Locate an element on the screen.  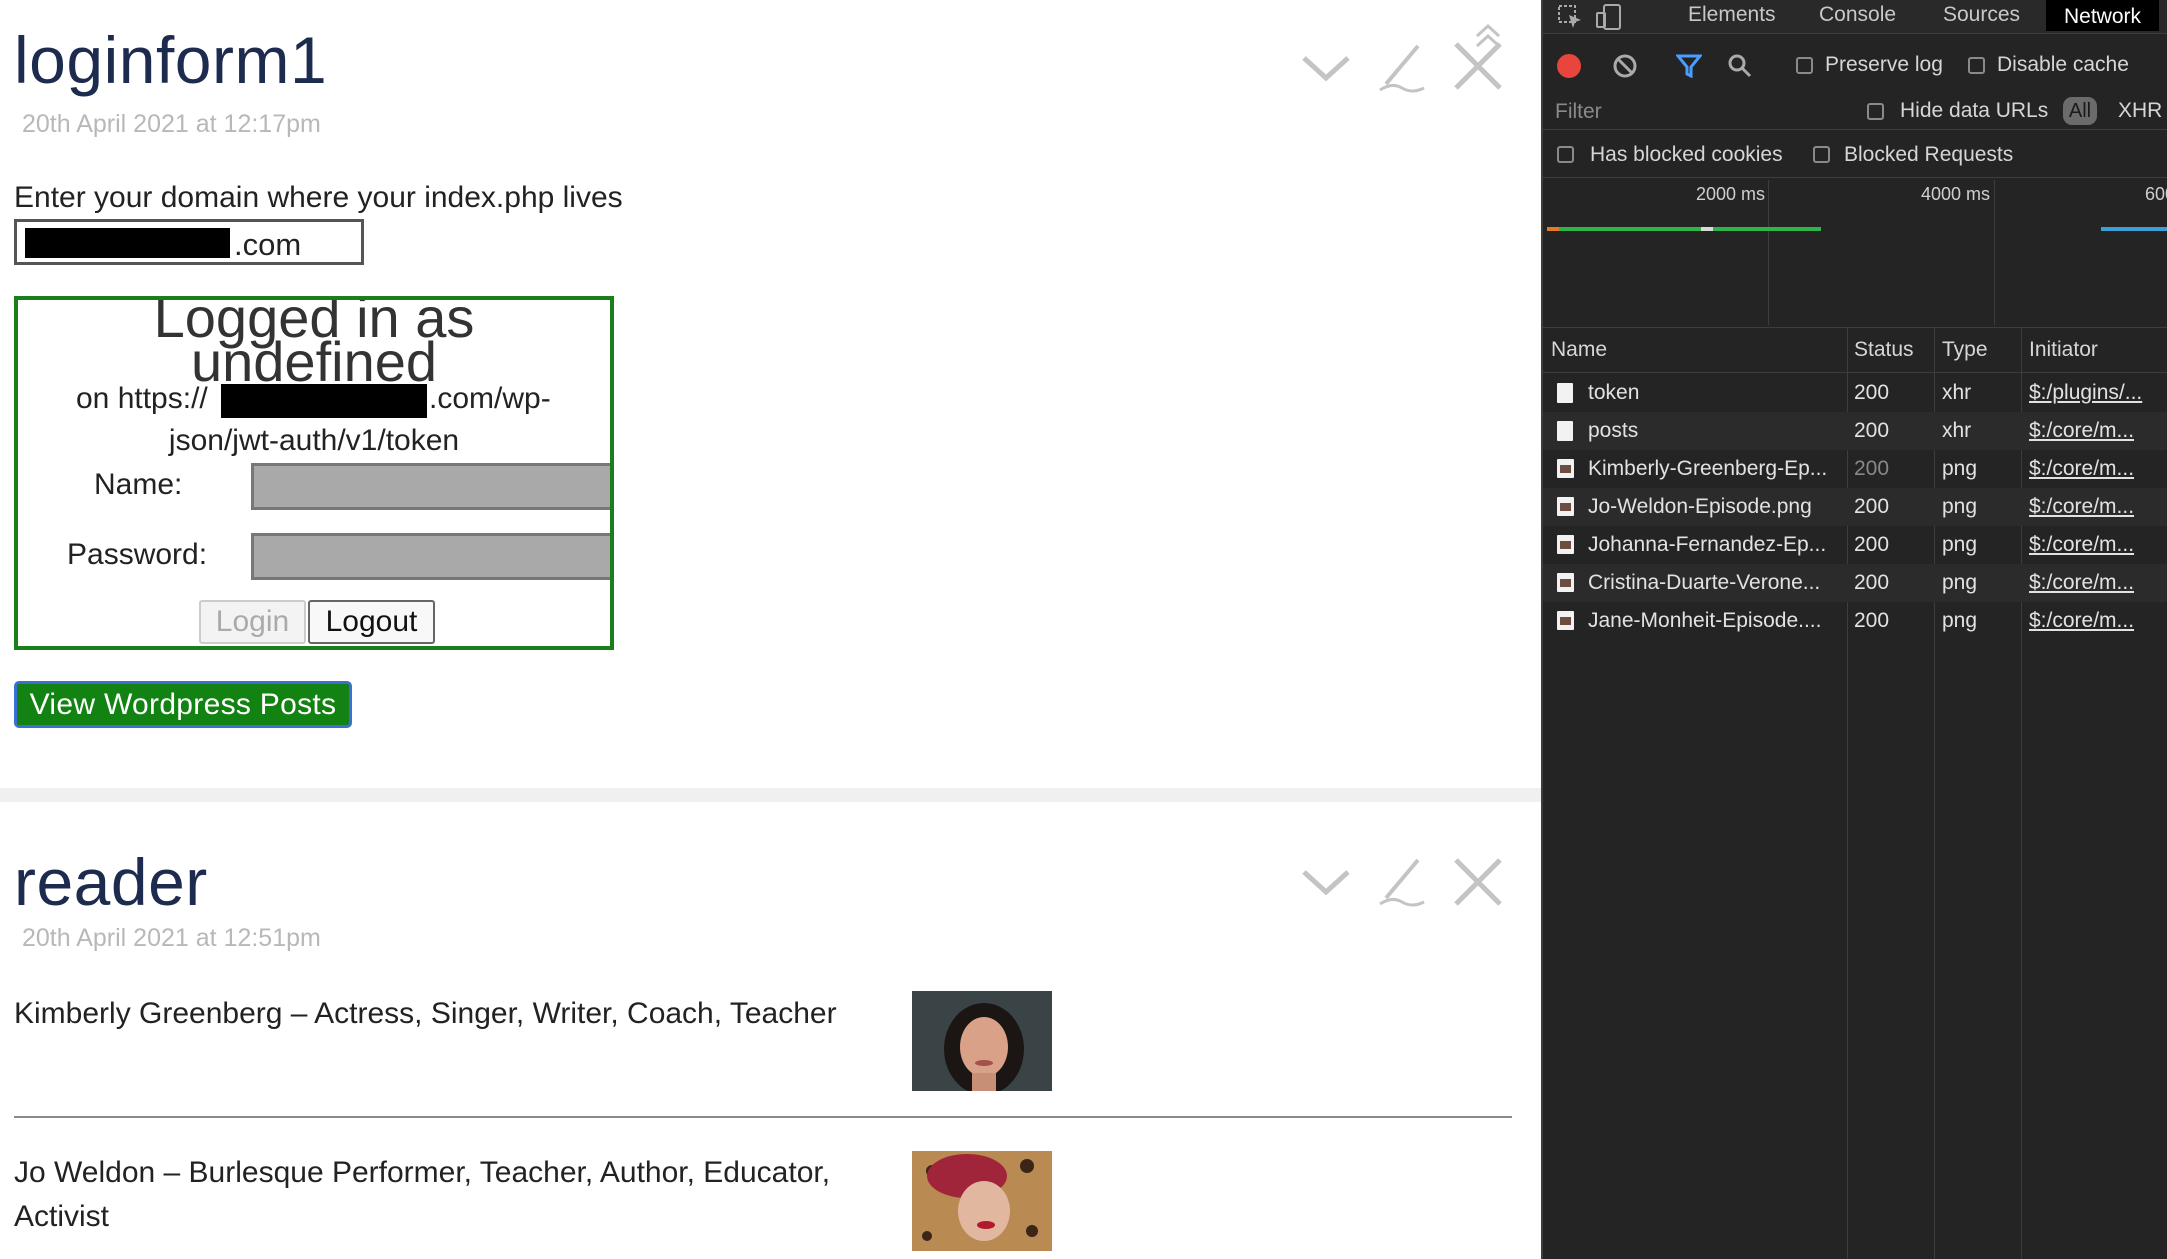
domain-suffix: .com is located at coordinates (268, 244).